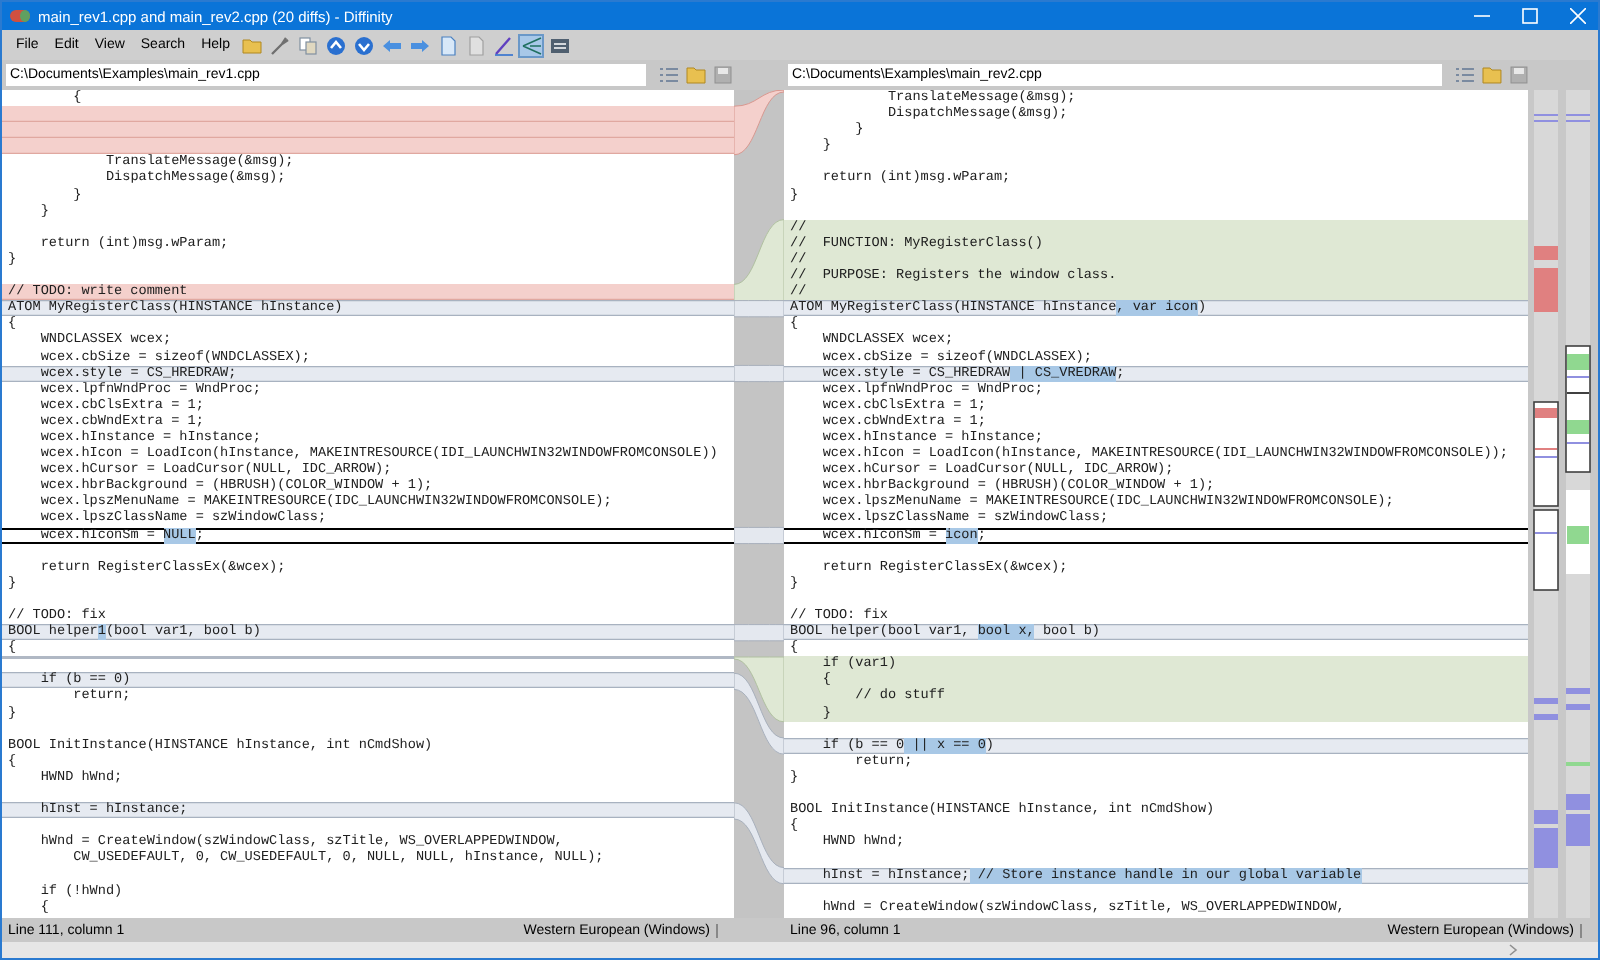  Describe the element at coordinates (1513, 950) in the screenshot. I see `scroll-right-icon` at that location.